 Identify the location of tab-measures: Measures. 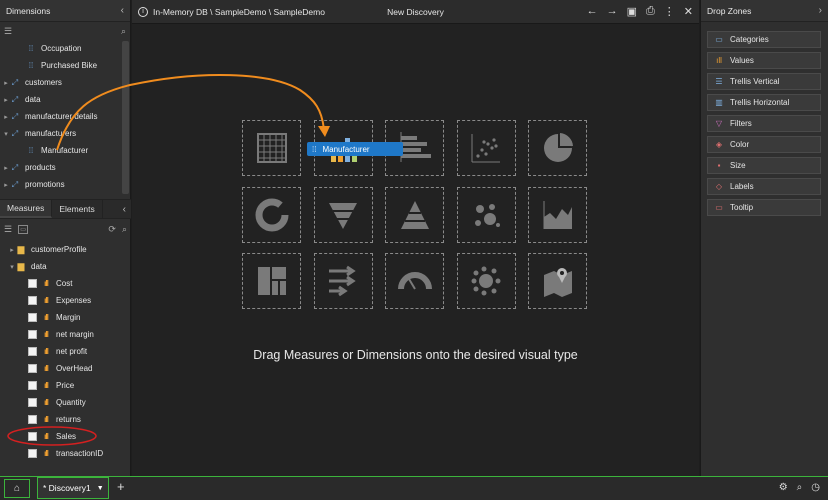
(26, 209).